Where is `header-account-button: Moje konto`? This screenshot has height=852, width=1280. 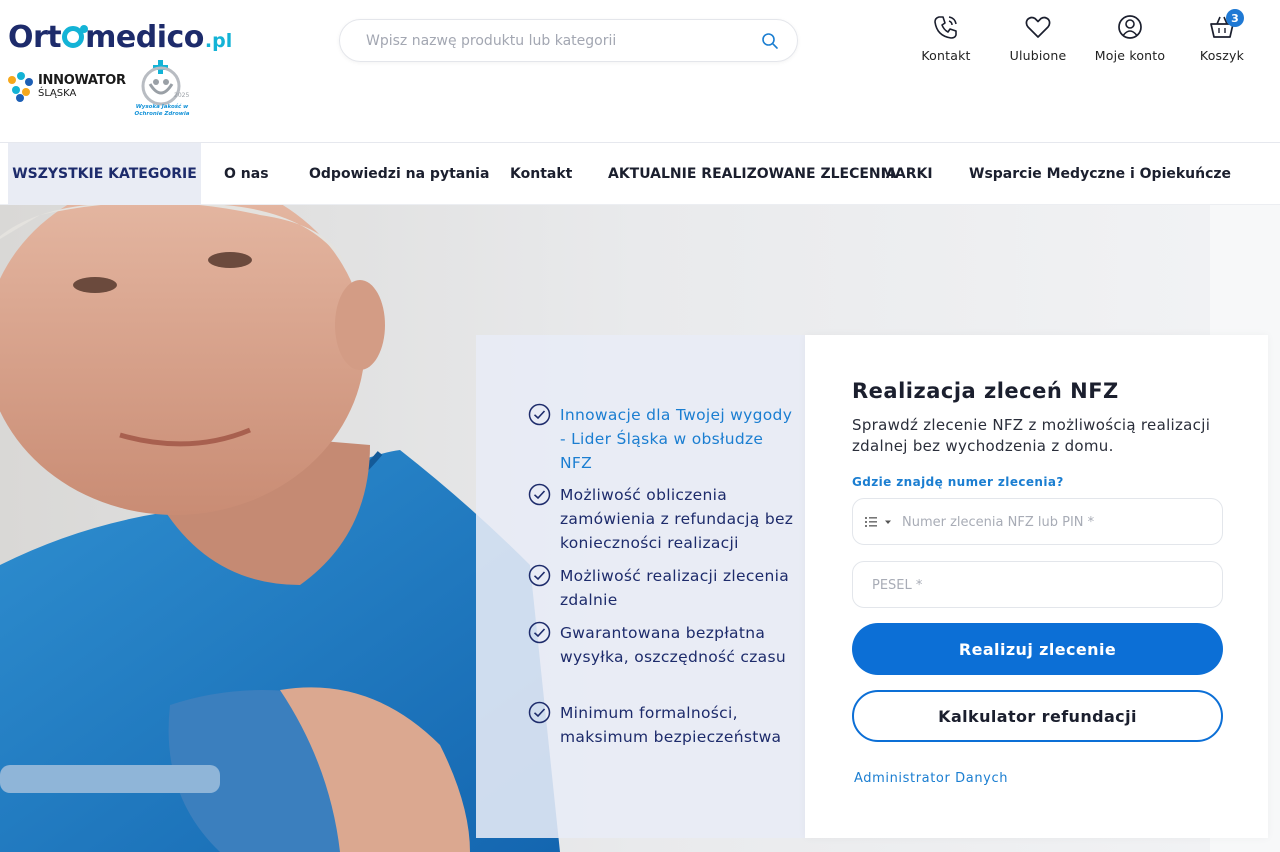
header-account-button: Moje konto is located at coordinates (1130, 37).